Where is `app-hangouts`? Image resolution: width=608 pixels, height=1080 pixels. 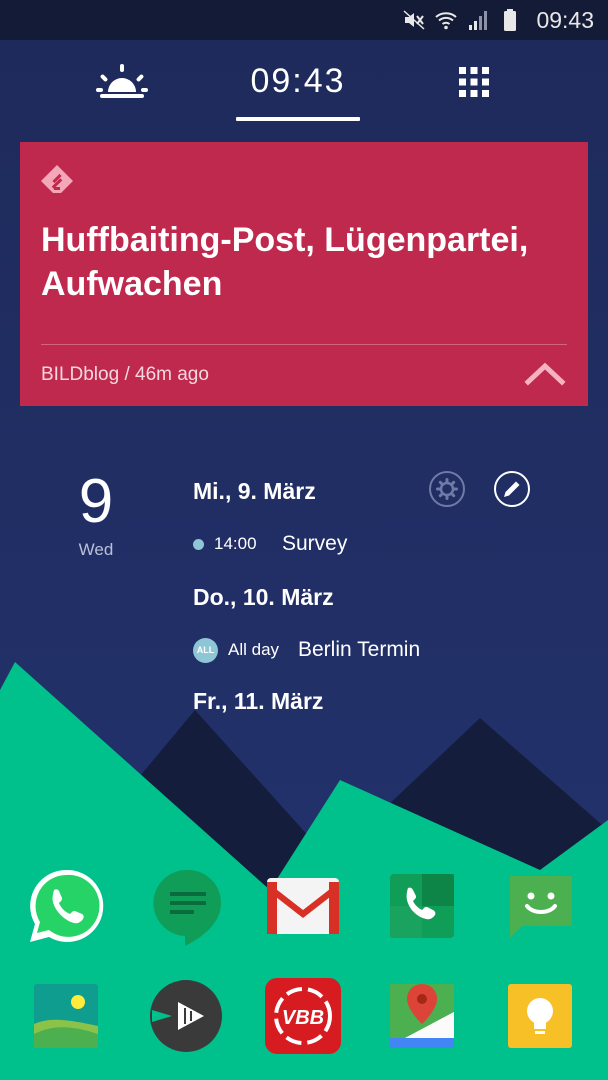 app-hangouts is located at coordinates (188, 906).